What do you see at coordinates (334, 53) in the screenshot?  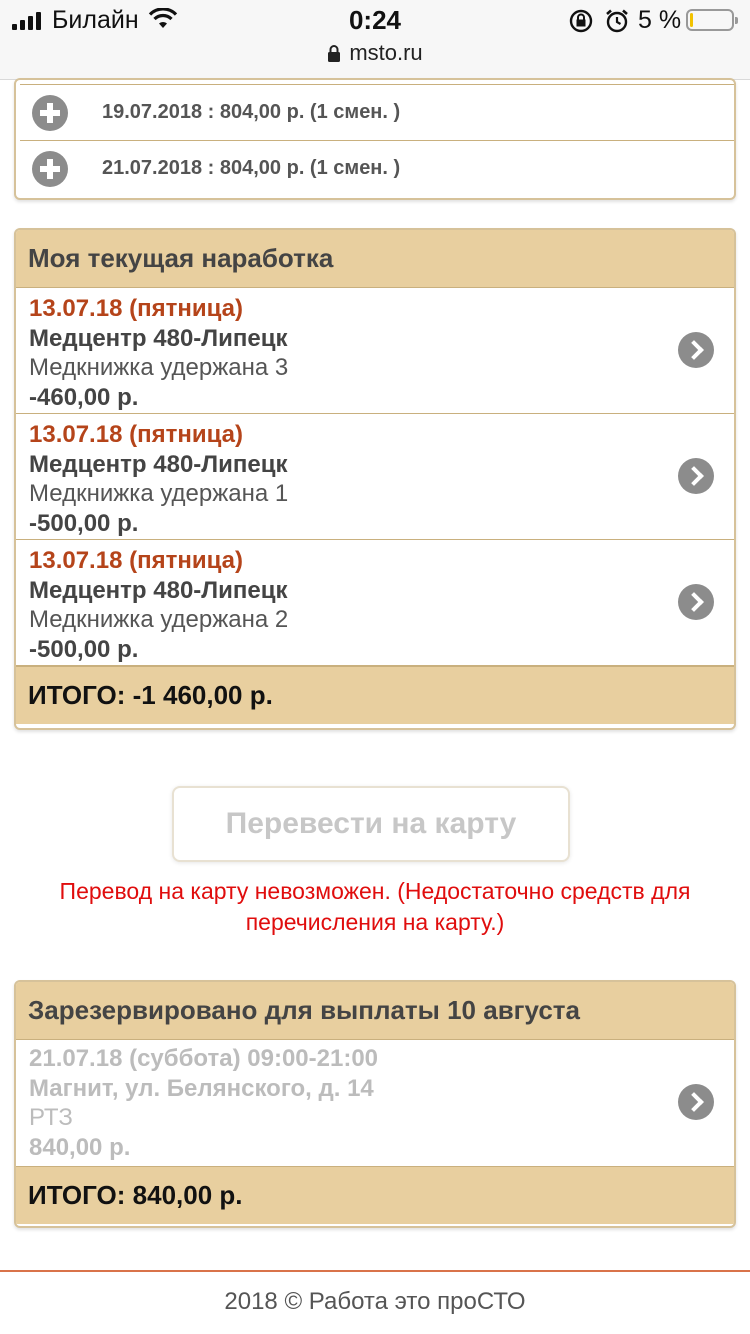 I see `padlock-icon` at bounding box center [334, 53].